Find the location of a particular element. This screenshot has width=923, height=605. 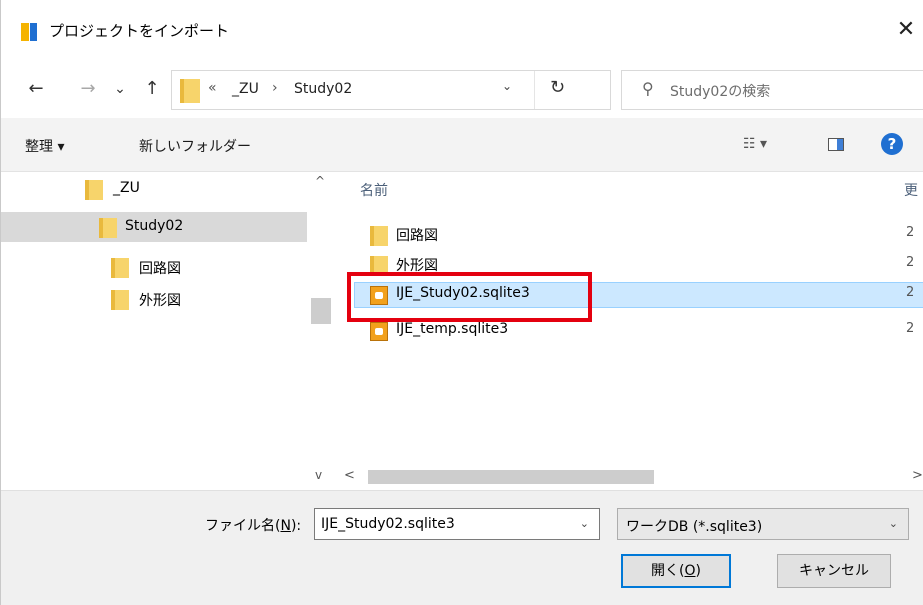

cancel-button: キャンセル is located at coordinates (834, 571).